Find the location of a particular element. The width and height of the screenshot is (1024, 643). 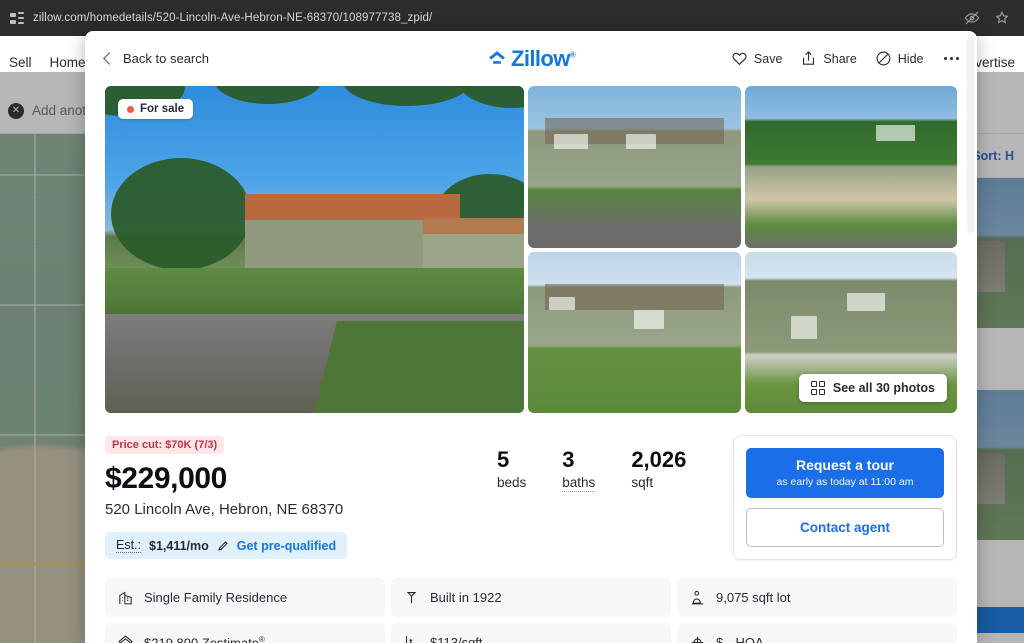

modal-header-actions: Save Share Hide is located at coordinates (846, 58).